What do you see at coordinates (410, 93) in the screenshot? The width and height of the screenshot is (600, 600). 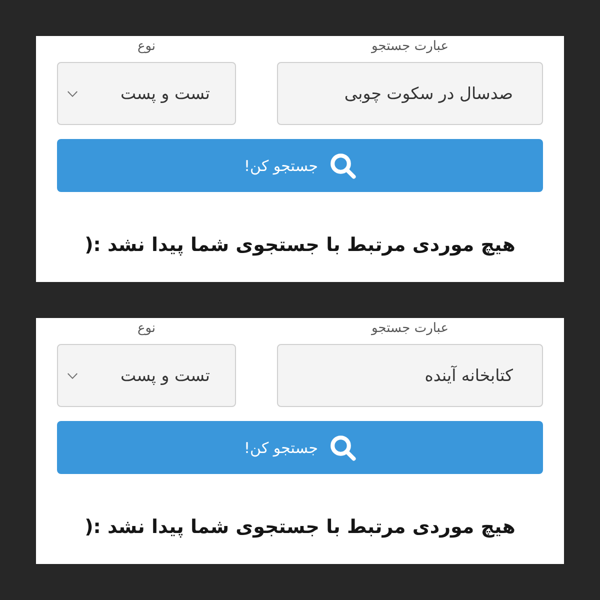 I see `search-field: صدسال در سکوت چوبی` at bounding box center [410, 93].